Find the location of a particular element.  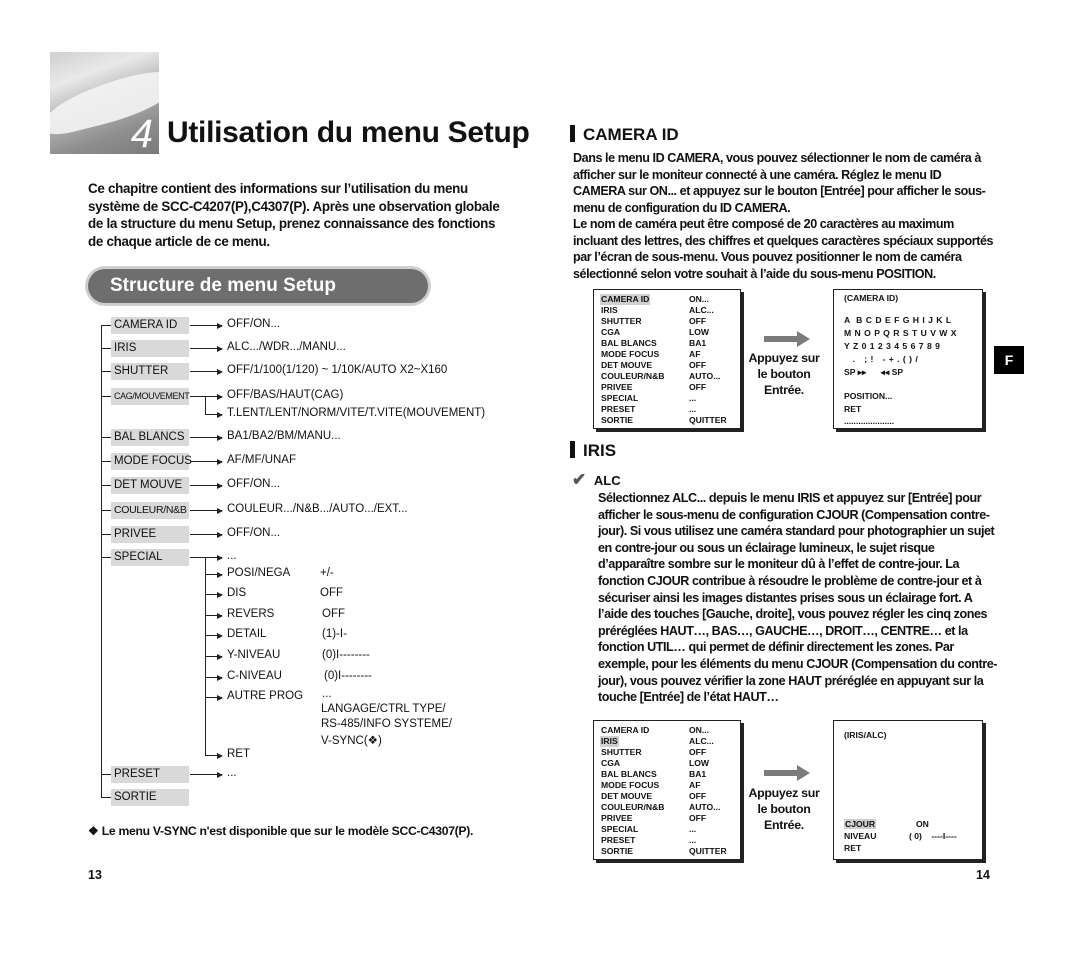

osd-menu-row: PRIVEE OFF is located at coordinates (670, 818).